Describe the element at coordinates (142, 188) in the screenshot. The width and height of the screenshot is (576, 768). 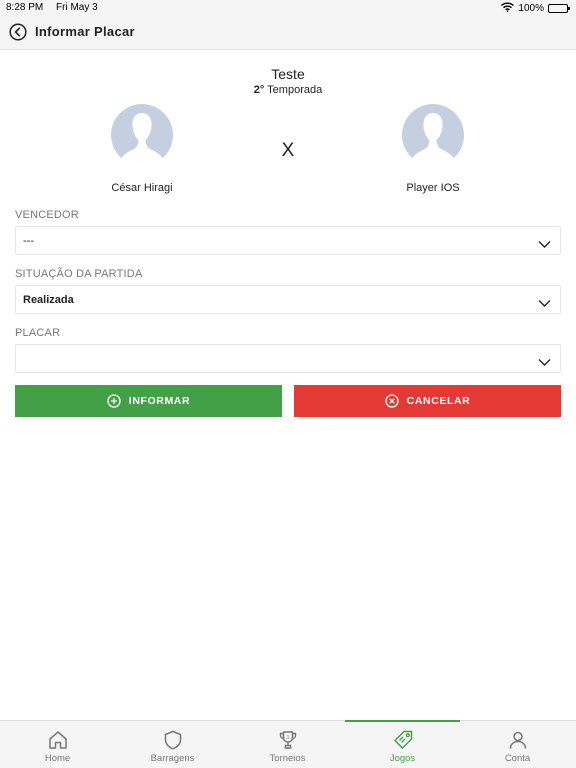
I see `player-left-name: César Hiragi` at that location.